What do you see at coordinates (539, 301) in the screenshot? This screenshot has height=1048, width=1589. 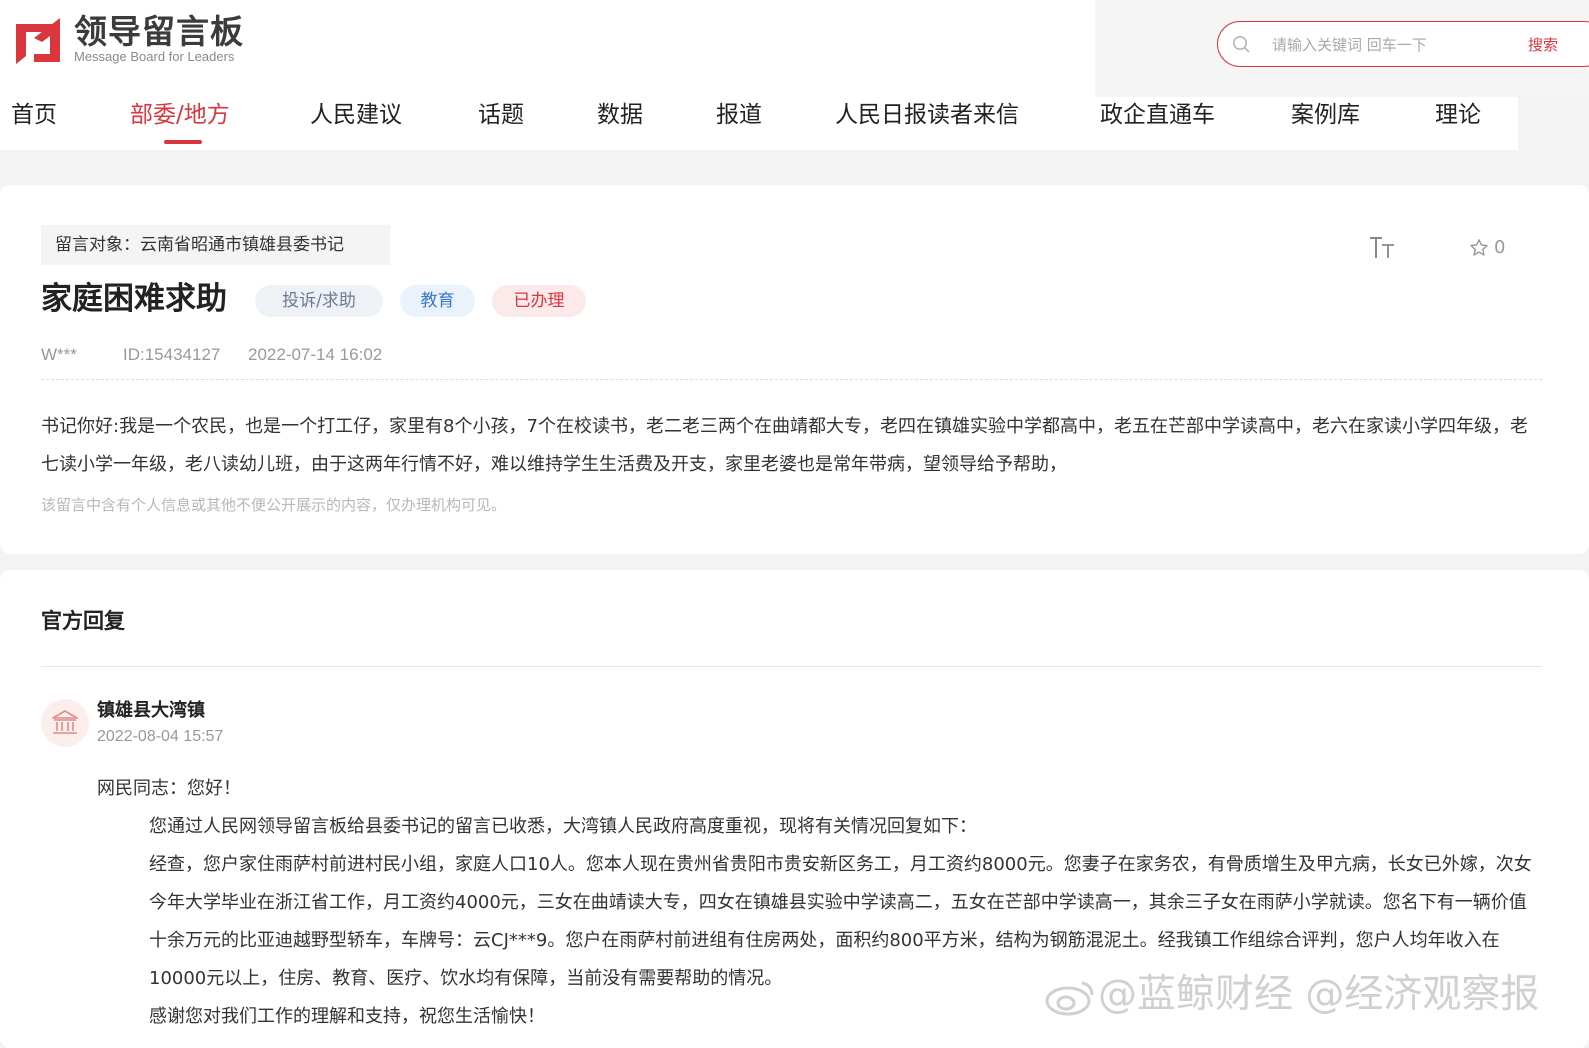 I see `status-badge: 已办理` at bounding box center [539, 301].